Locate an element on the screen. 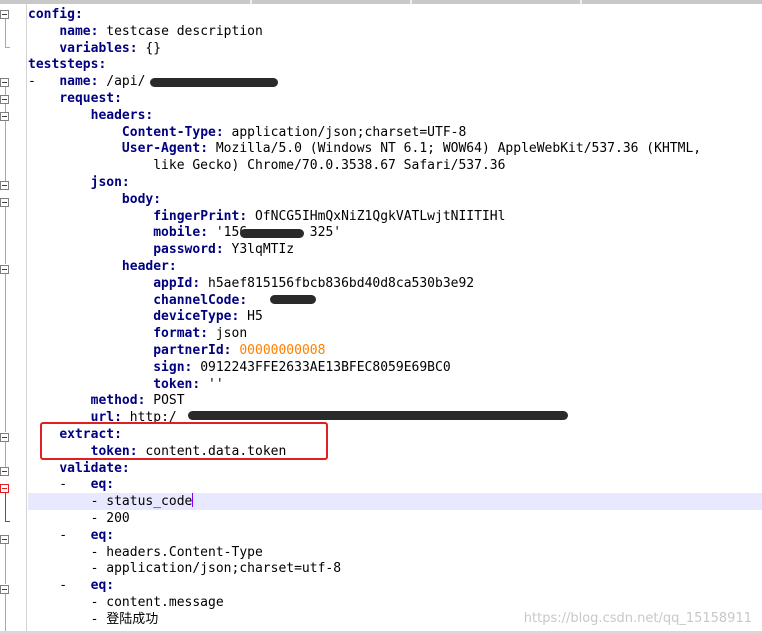 Image resolution: width=762 pixels, height=634 pixels. code-line: - 200 is located at coordinates (79, 518).